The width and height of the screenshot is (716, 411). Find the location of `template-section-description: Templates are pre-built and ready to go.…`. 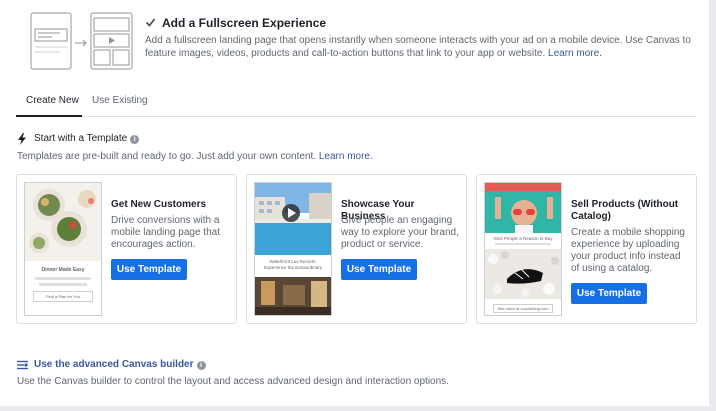

template-section-description: Templates are pre-built and ready to go.… is located at coordinates (195, 156).